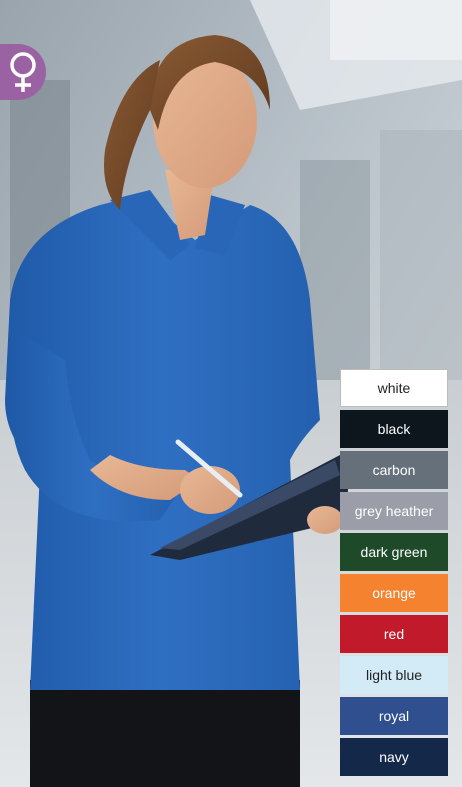  Describe the element at coordinates (394, 429) in the screenshot. I see `color-swatch-black: black` at that location.